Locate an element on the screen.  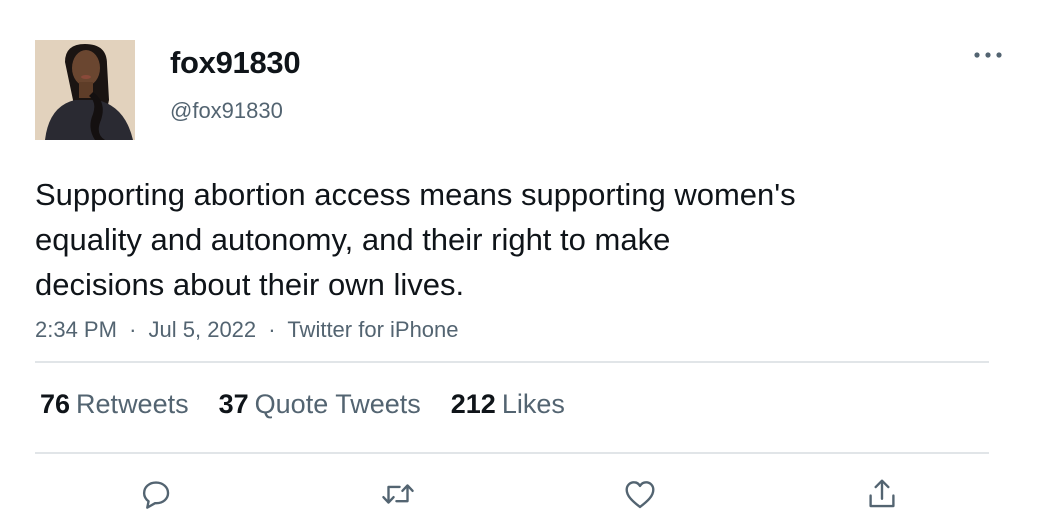
like-button is located at coordinates (640, 494).